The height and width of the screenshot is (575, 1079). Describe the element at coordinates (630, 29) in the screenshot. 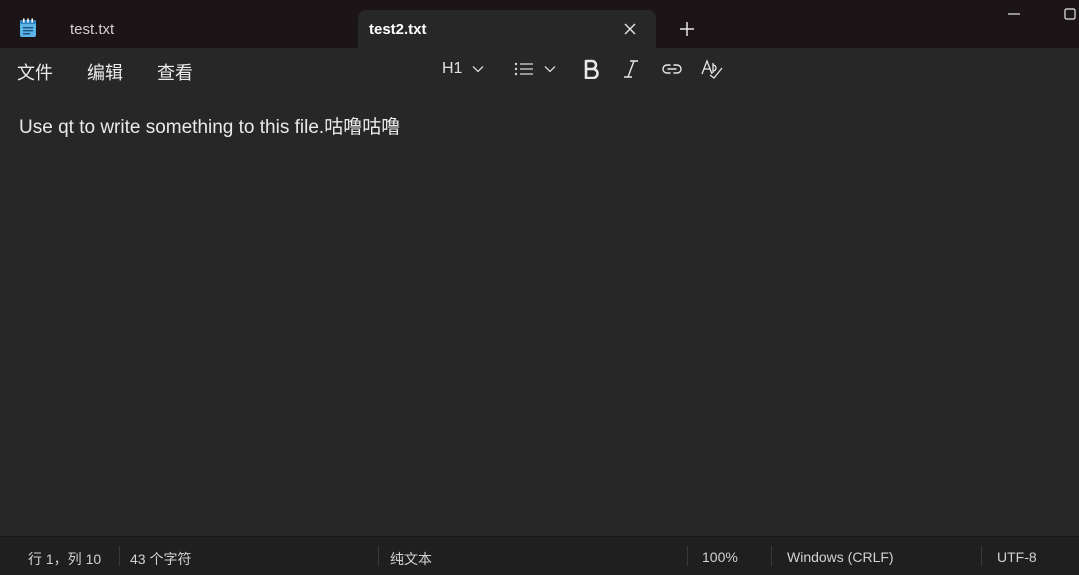

I see `close-icon` at that location.